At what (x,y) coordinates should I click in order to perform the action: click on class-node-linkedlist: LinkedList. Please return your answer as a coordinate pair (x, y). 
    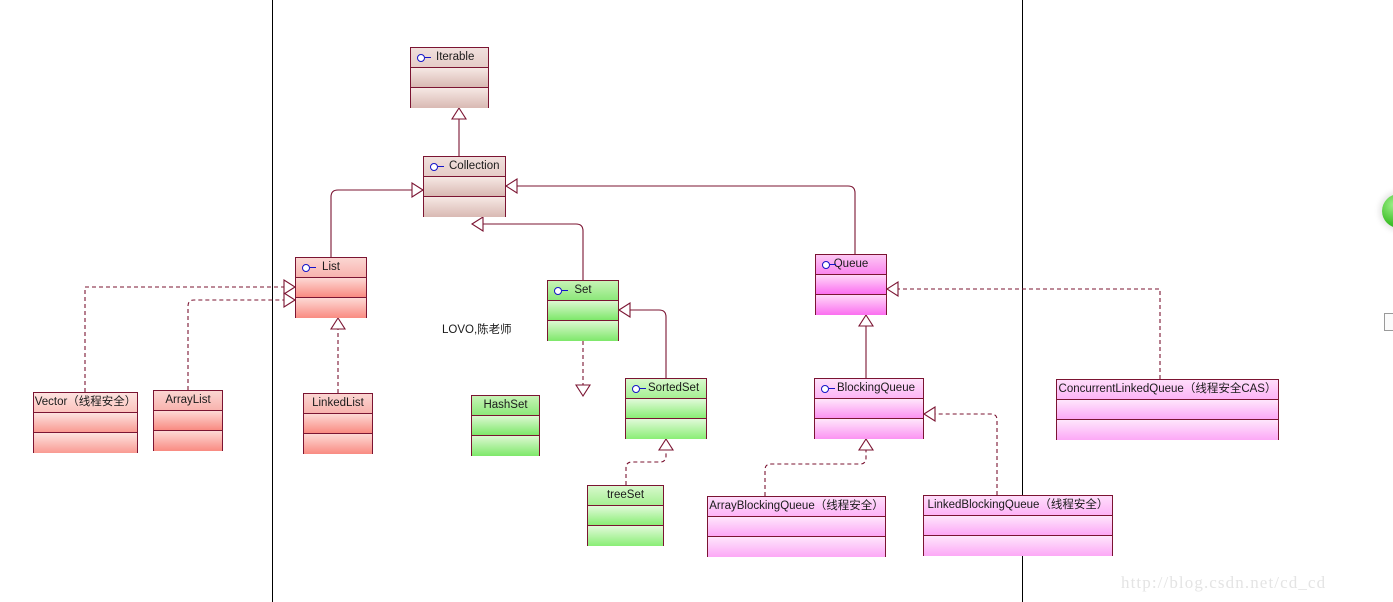
    Looking at the image, I should click on (338, 423).